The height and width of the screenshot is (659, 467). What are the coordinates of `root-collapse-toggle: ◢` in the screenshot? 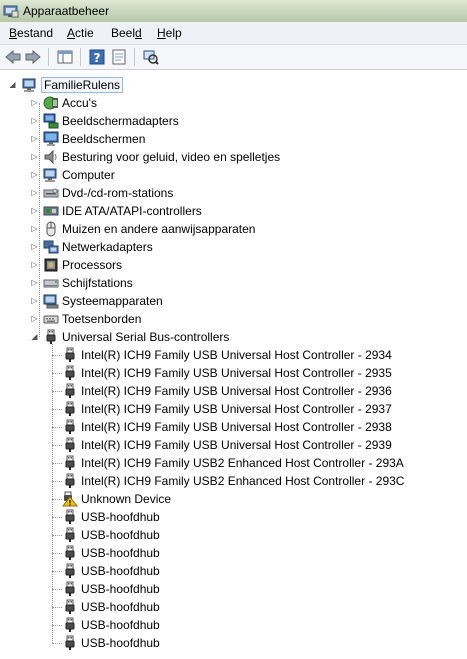 It's located at (12, 84).